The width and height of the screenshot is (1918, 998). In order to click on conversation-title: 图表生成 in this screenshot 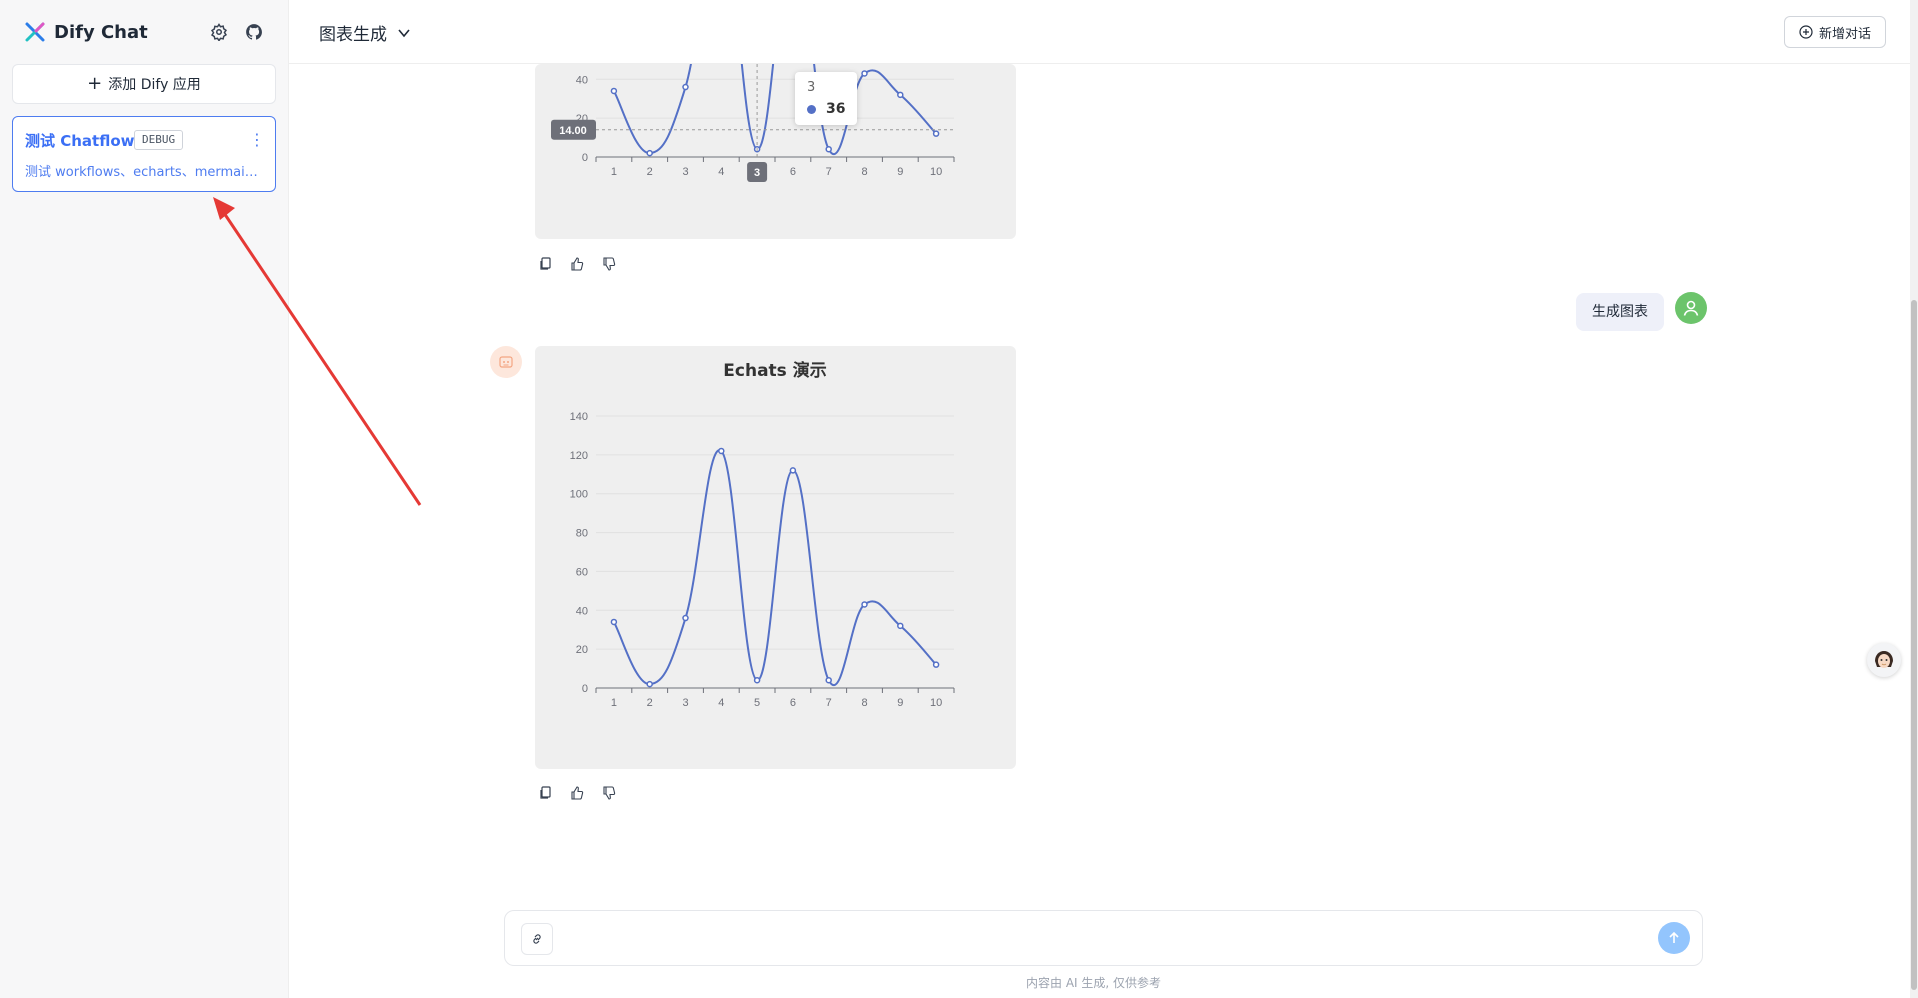, I will do `click(353, 35)`.